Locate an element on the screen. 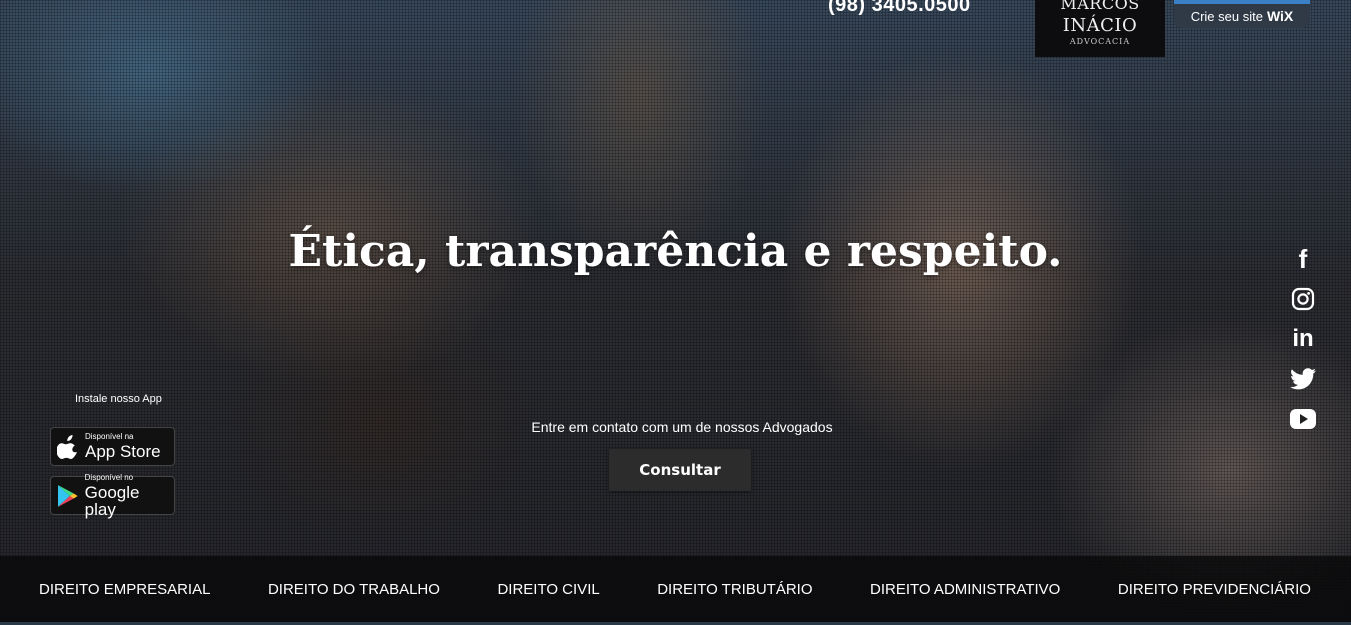 This screenshot has width=1351, height=625. google-play-text: Disponível no Google play is located at coordinates (129, 495).